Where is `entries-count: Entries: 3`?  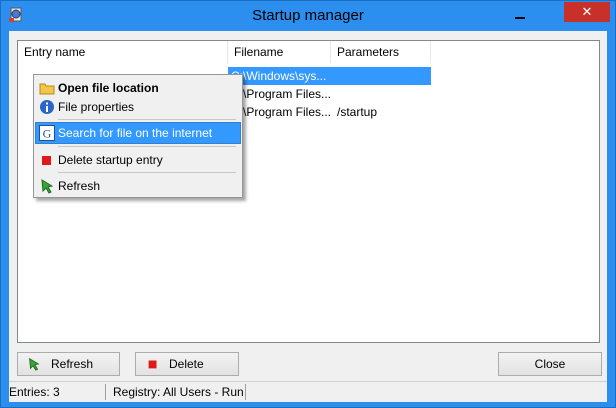 entries-count: Entries: 3 is located at coordinates (34, 392).